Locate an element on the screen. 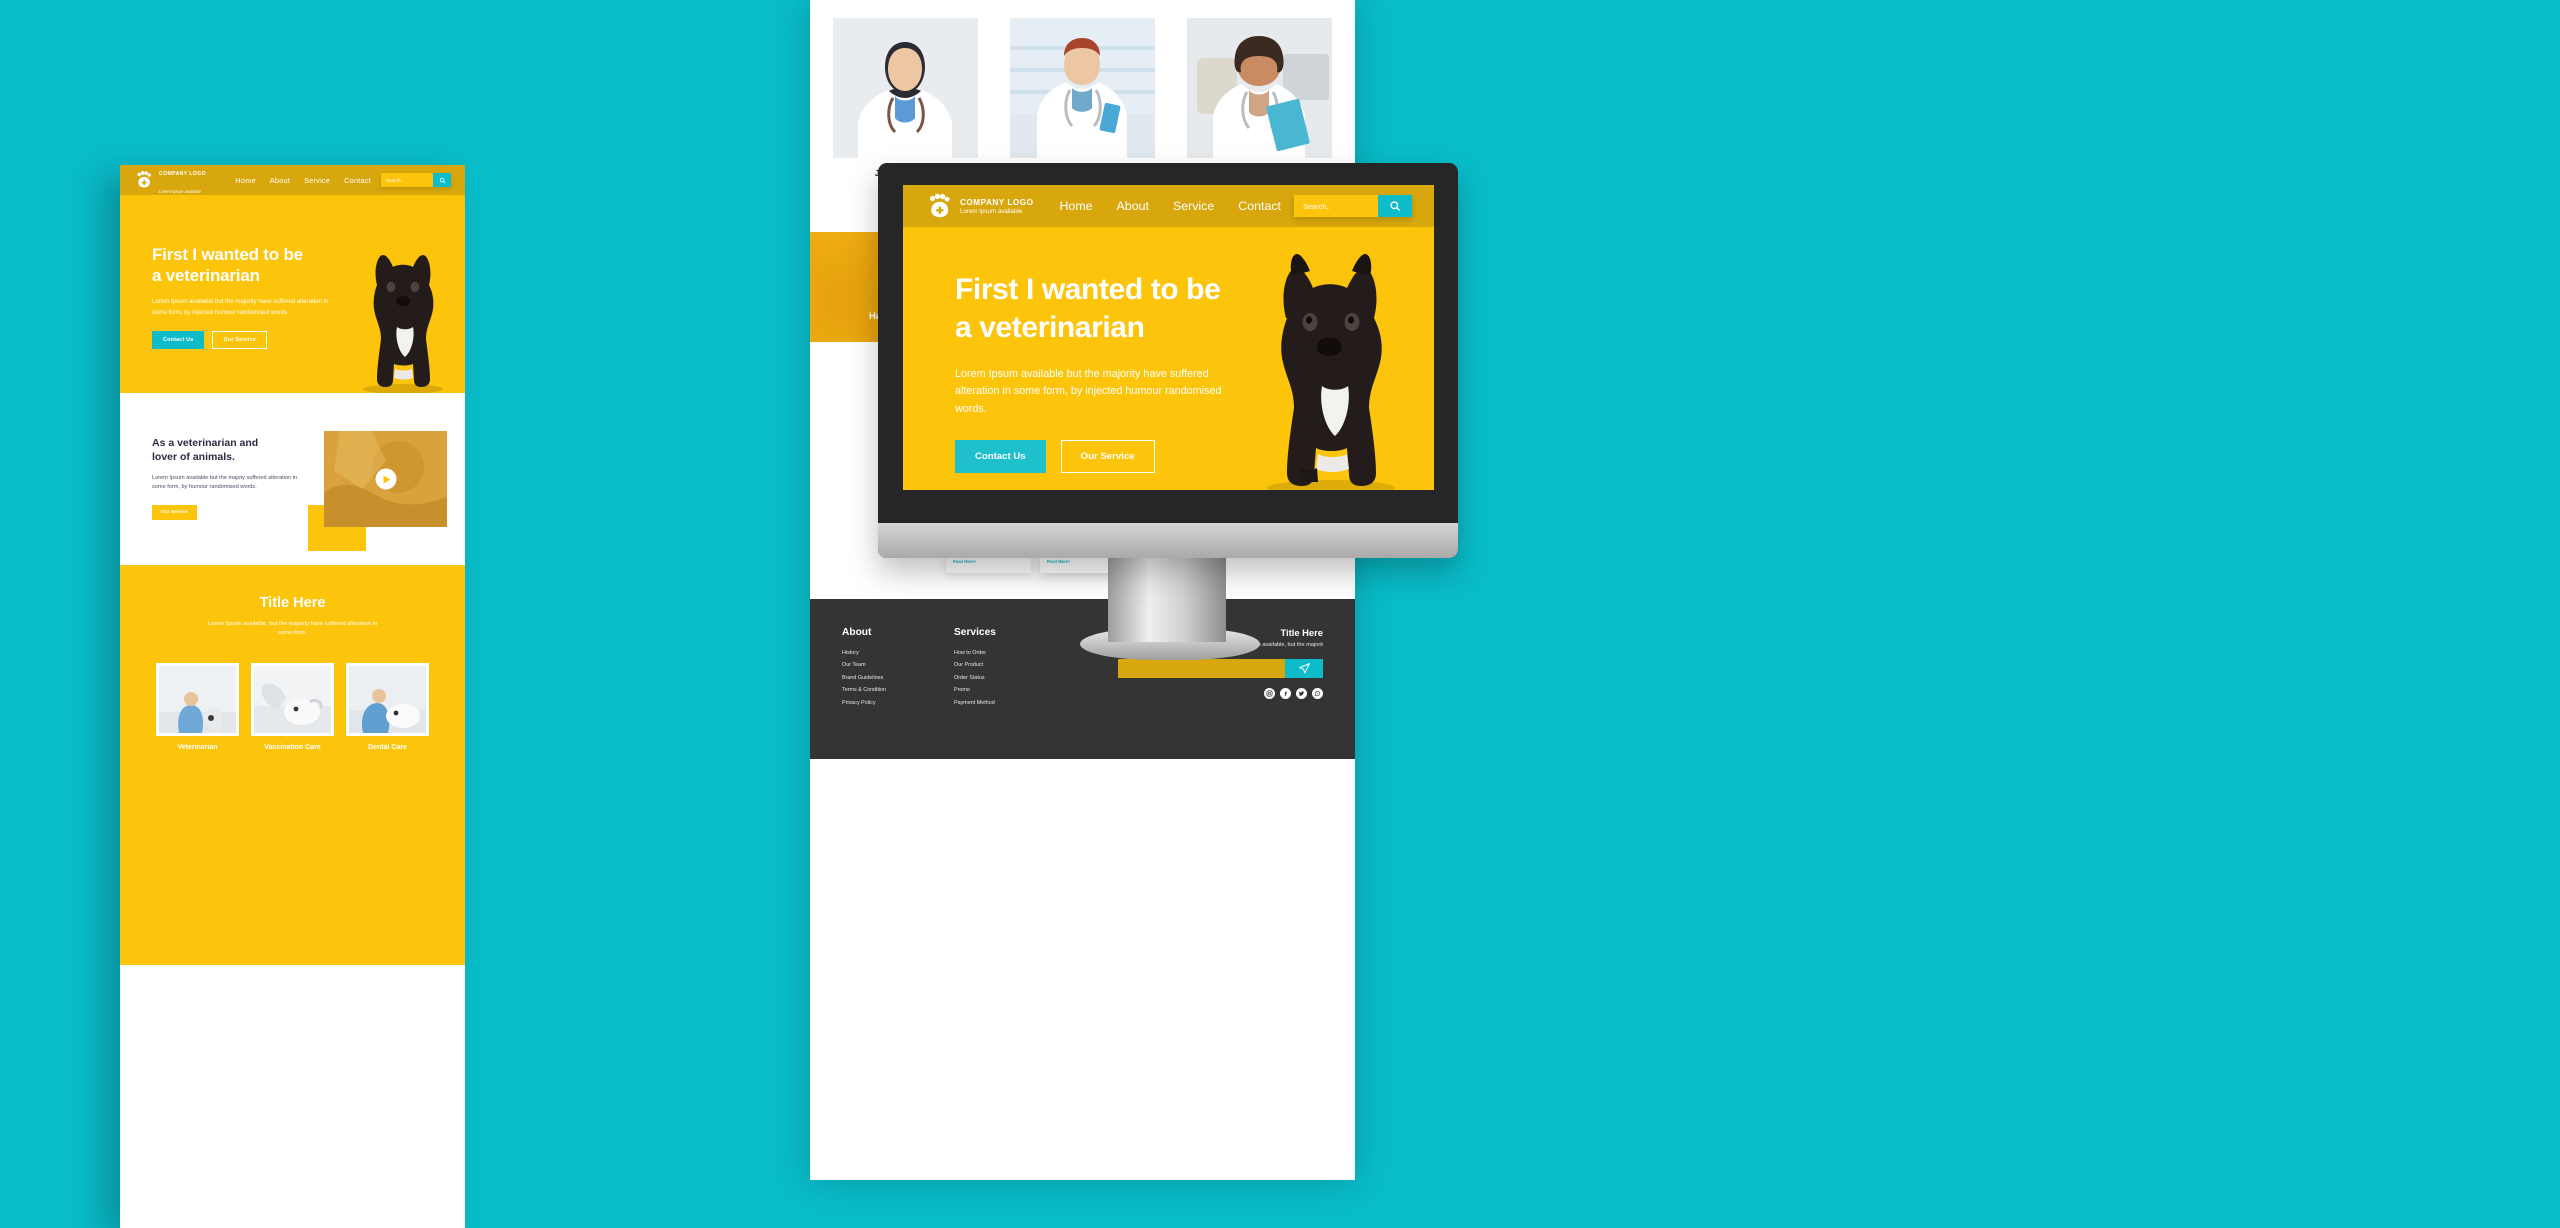 The width and height of the screenshot is (2560, 1228). footer-link: Our Product is located at coordinates (1010, 665).